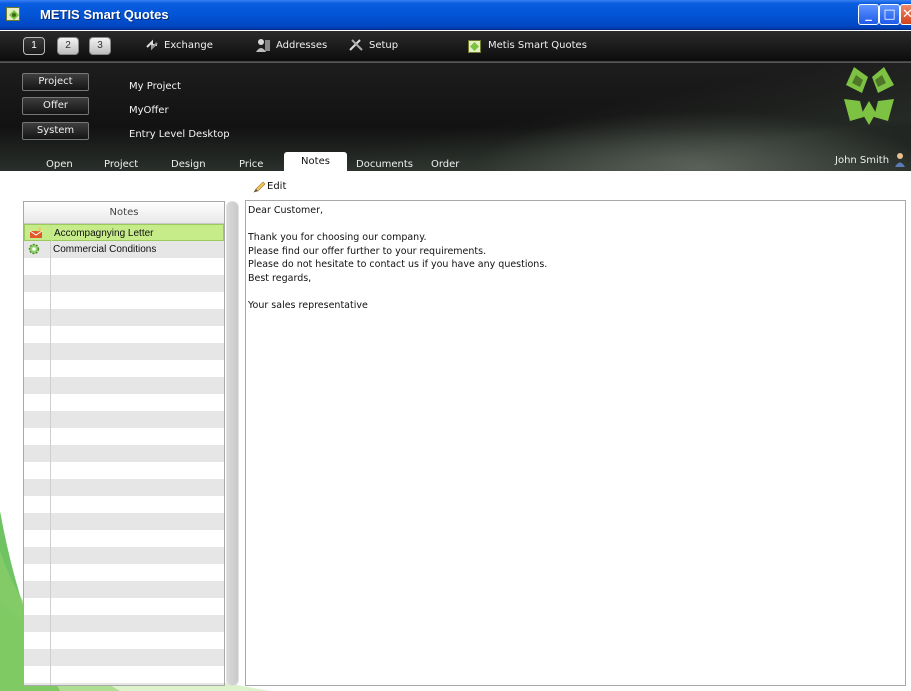 Image resolution: width=911 pixels, height=691 pixels. What do you see at coordinates (13, 14) in the screenshot?
I see `app-icon` at bounding box center [13, 14].